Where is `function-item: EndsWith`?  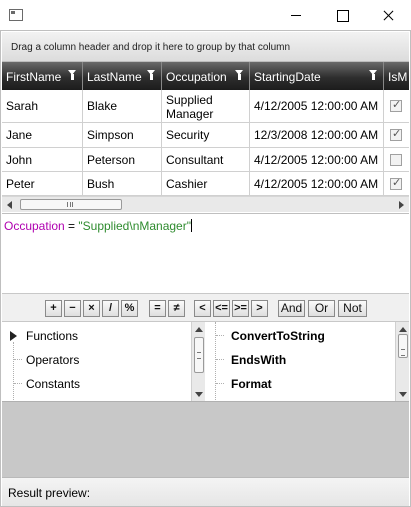
function-item: EndsWith is located at coordinates (258, 360).